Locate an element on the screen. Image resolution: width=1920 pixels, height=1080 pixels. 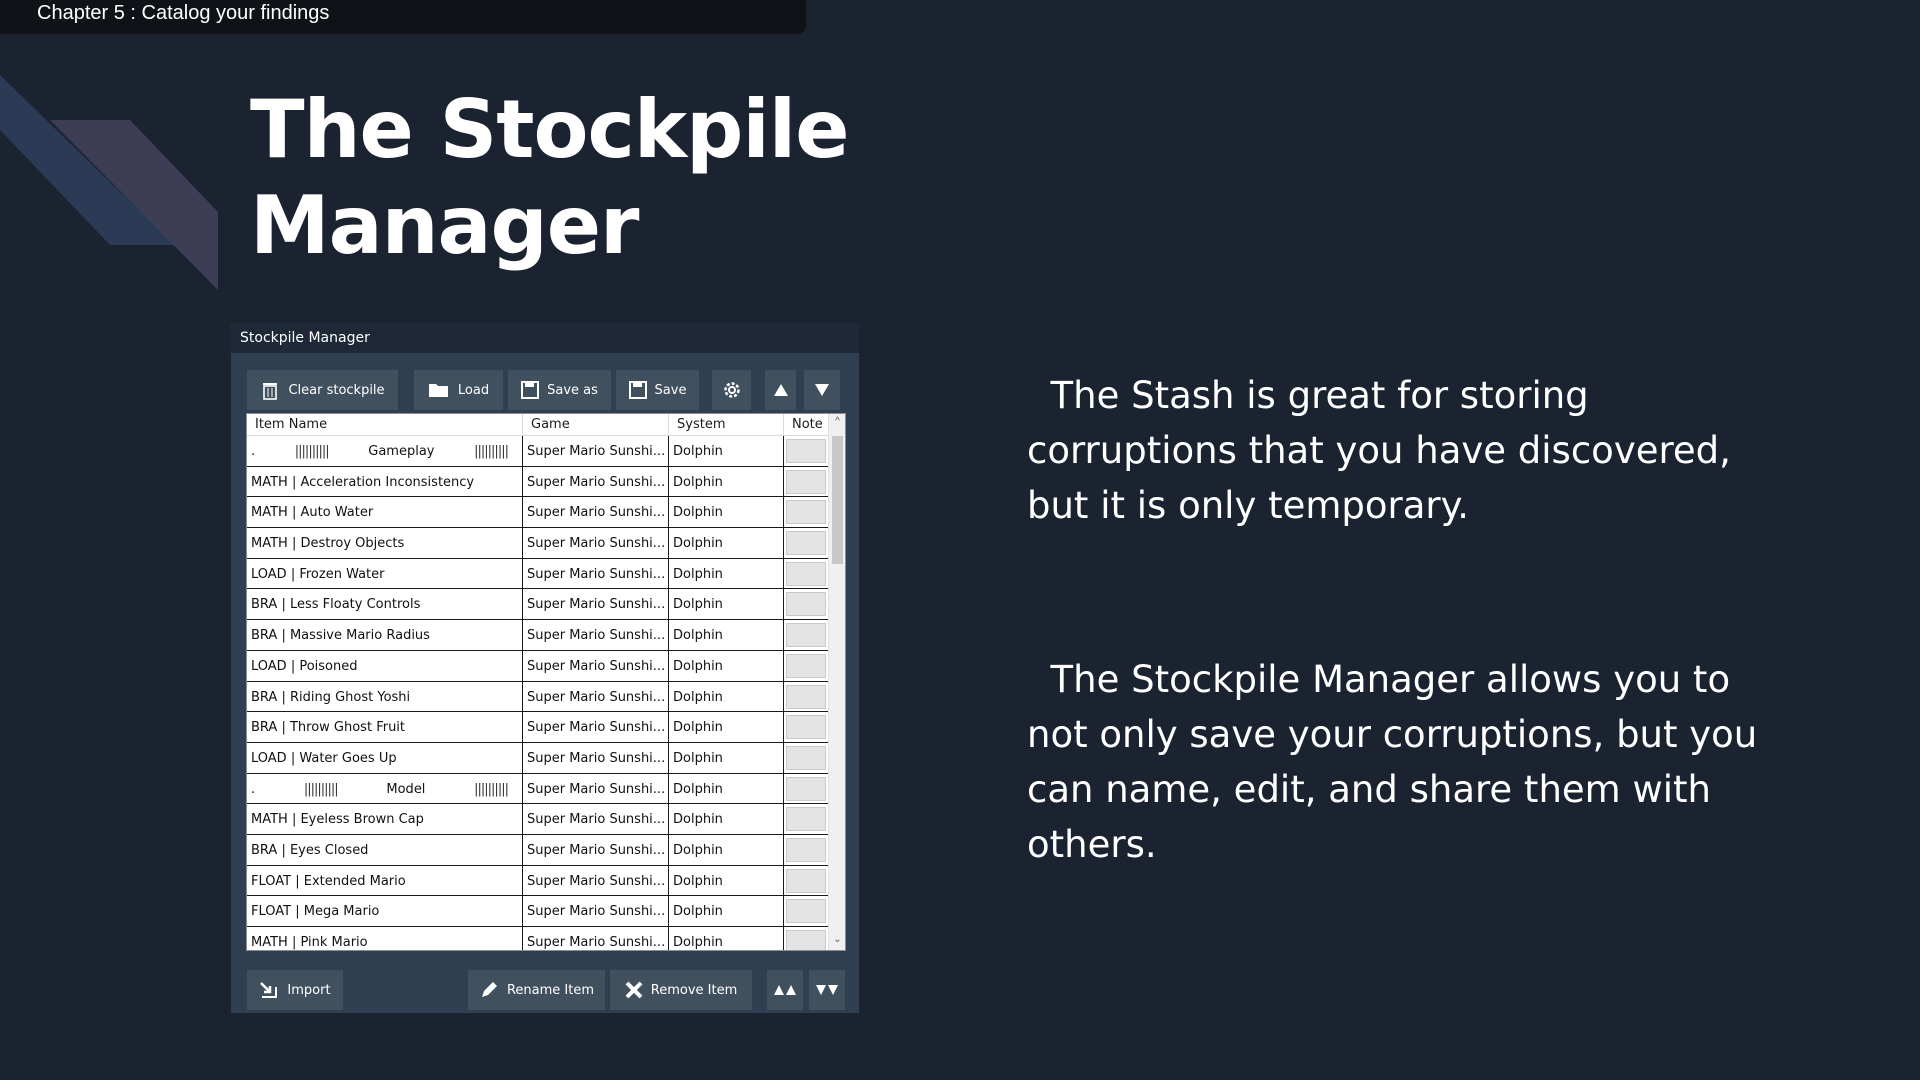
load-button: Load is located at coordinates (458, 390).